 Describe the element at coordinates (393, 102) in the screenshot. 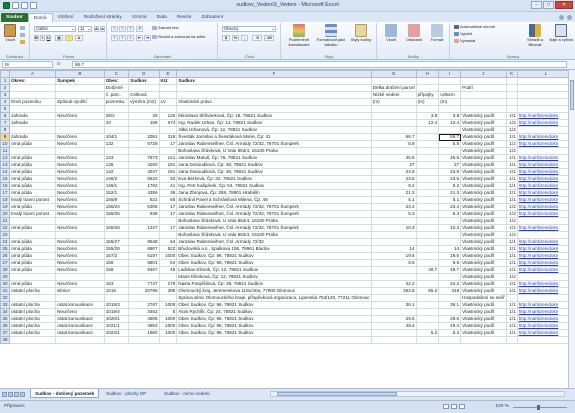

I see `cell-g4: (m)` at that location.